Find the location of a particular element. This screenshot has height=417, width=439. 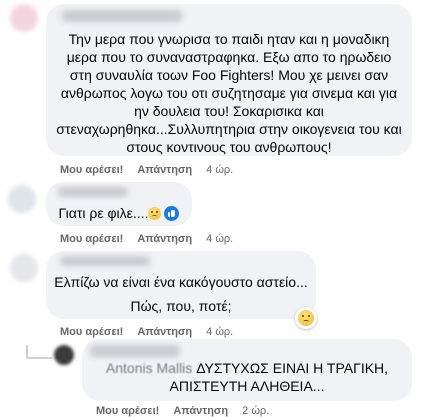

comment-actions: Μου αρέσει! Απάντηση 2 ώρ. is located at coordinates (182, 411).